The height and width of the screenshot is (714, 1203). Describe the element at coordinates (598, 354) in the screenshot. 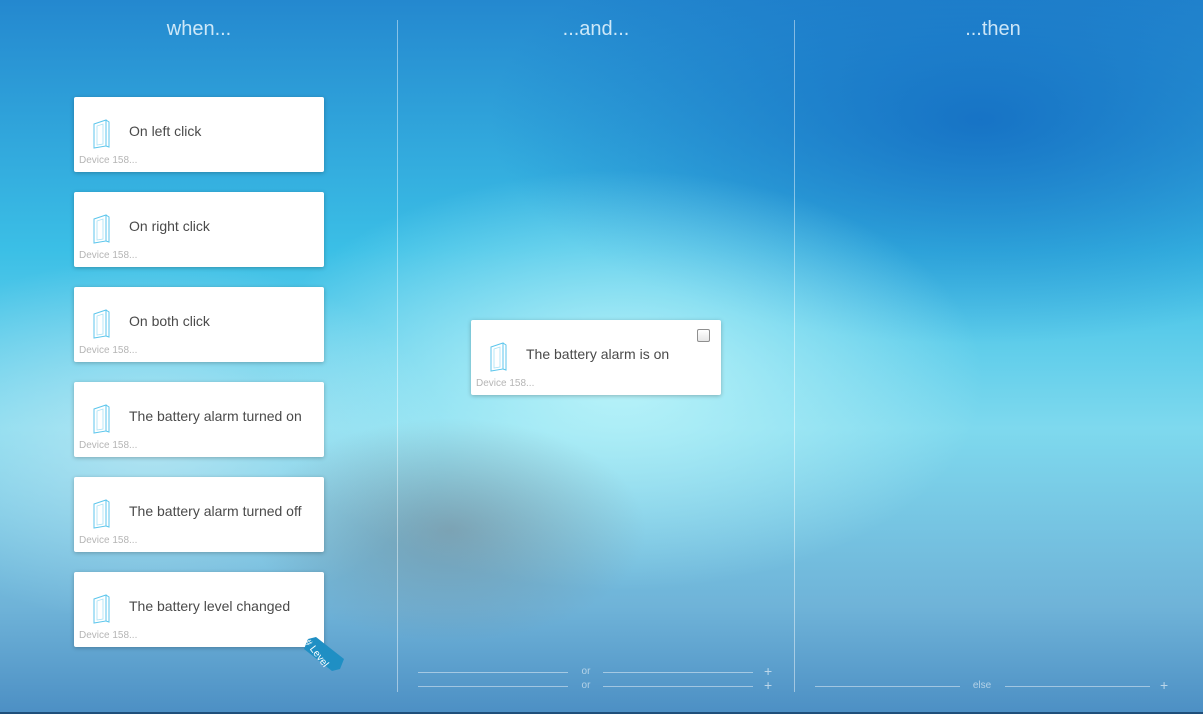

I see `card-label: The battery alarm is on` at that location.